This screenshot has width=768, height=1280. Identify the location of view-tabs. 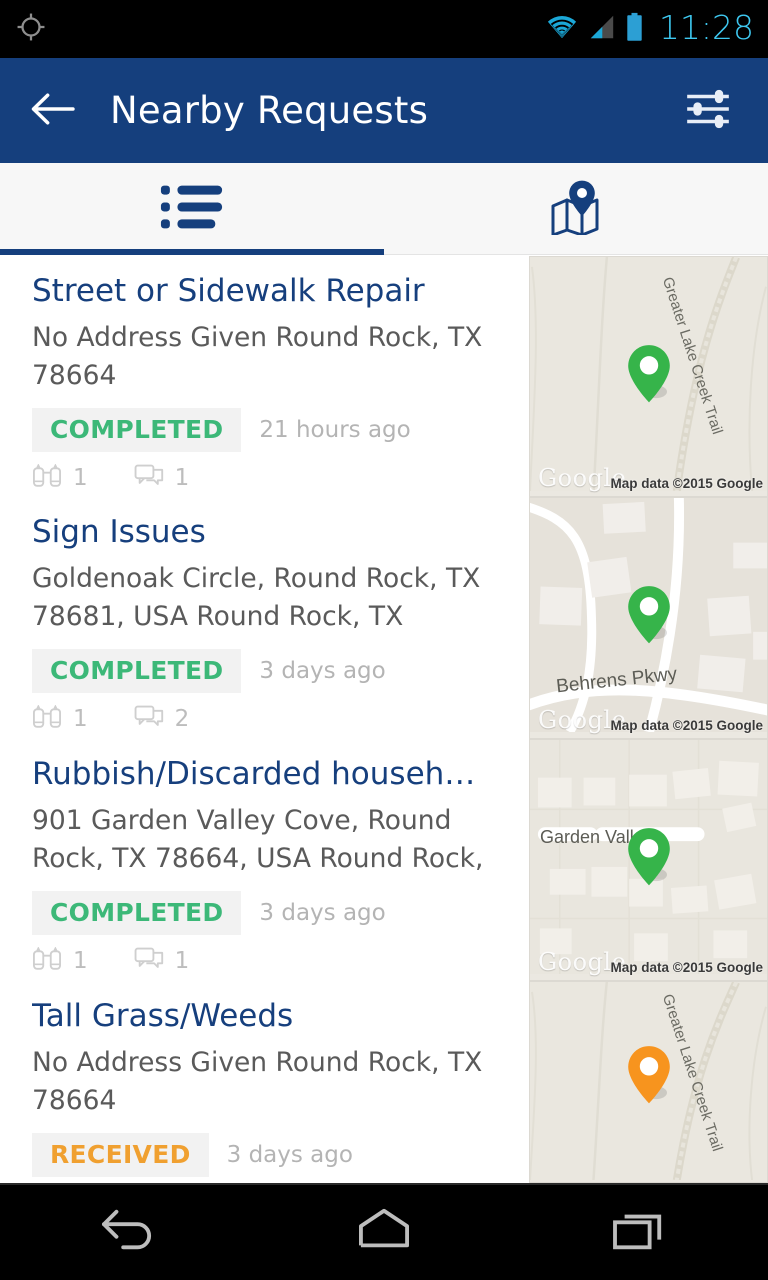
(384, 209).